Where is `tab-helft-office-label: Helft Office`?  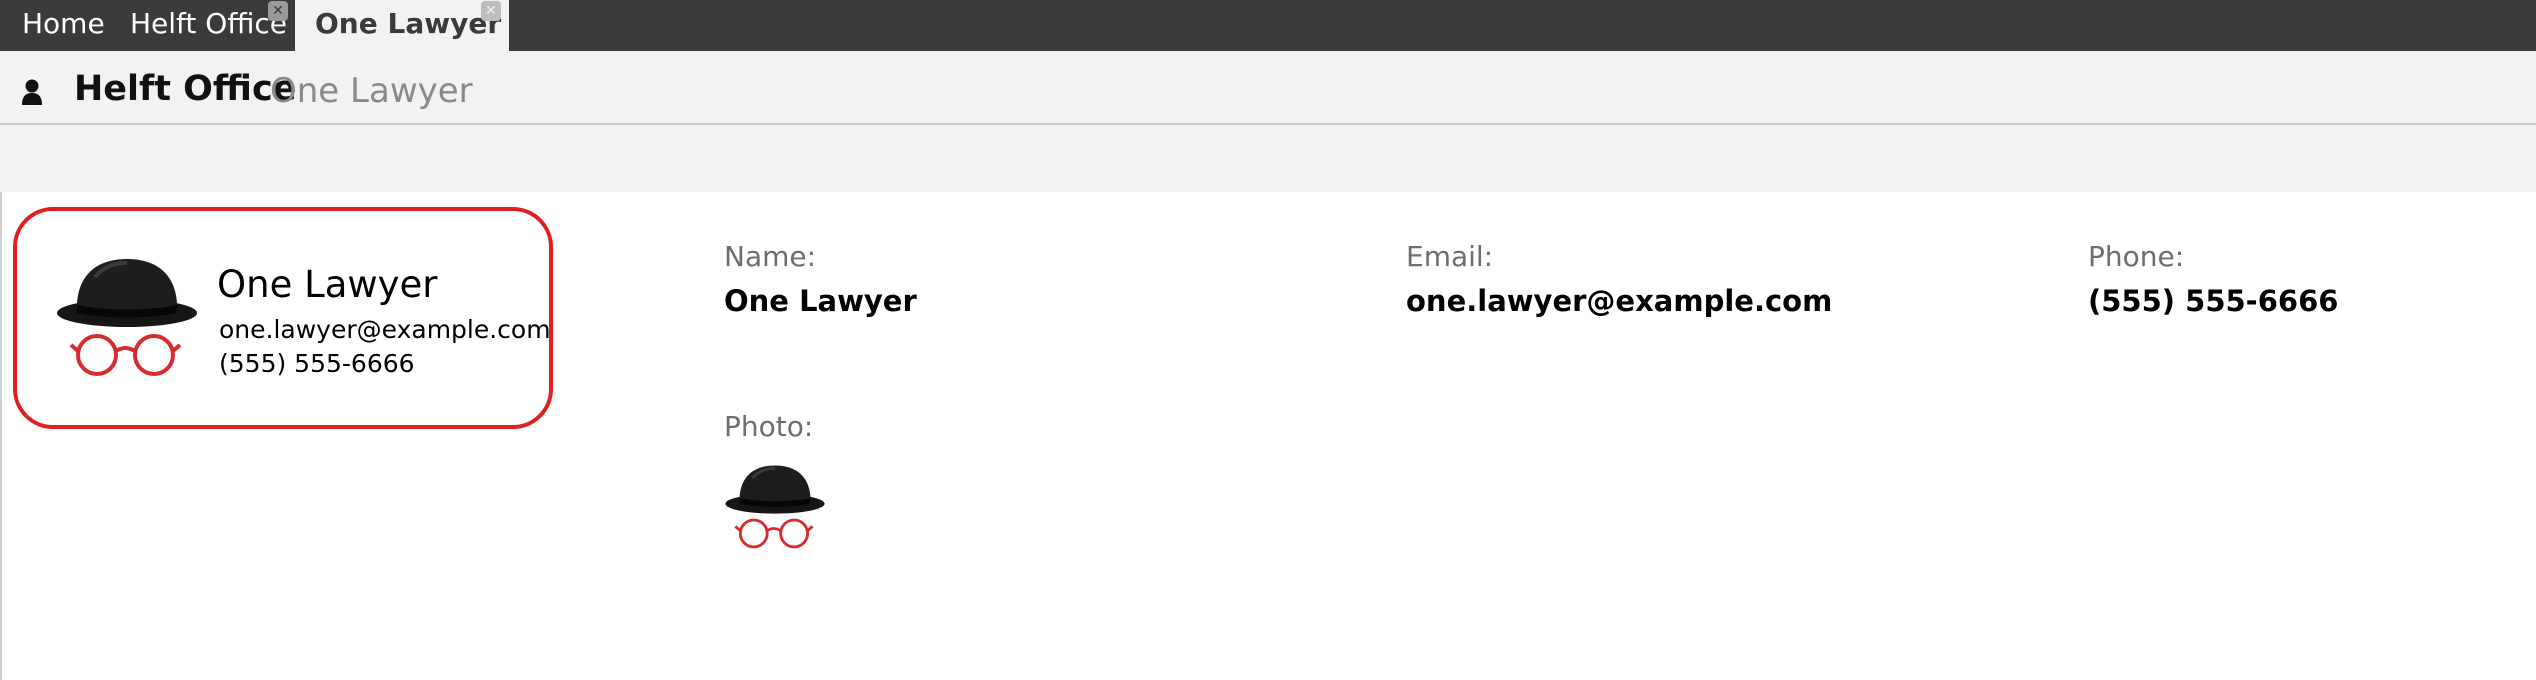
tab-helft-office-label: Helft Office is located at coordinates (209, 23).